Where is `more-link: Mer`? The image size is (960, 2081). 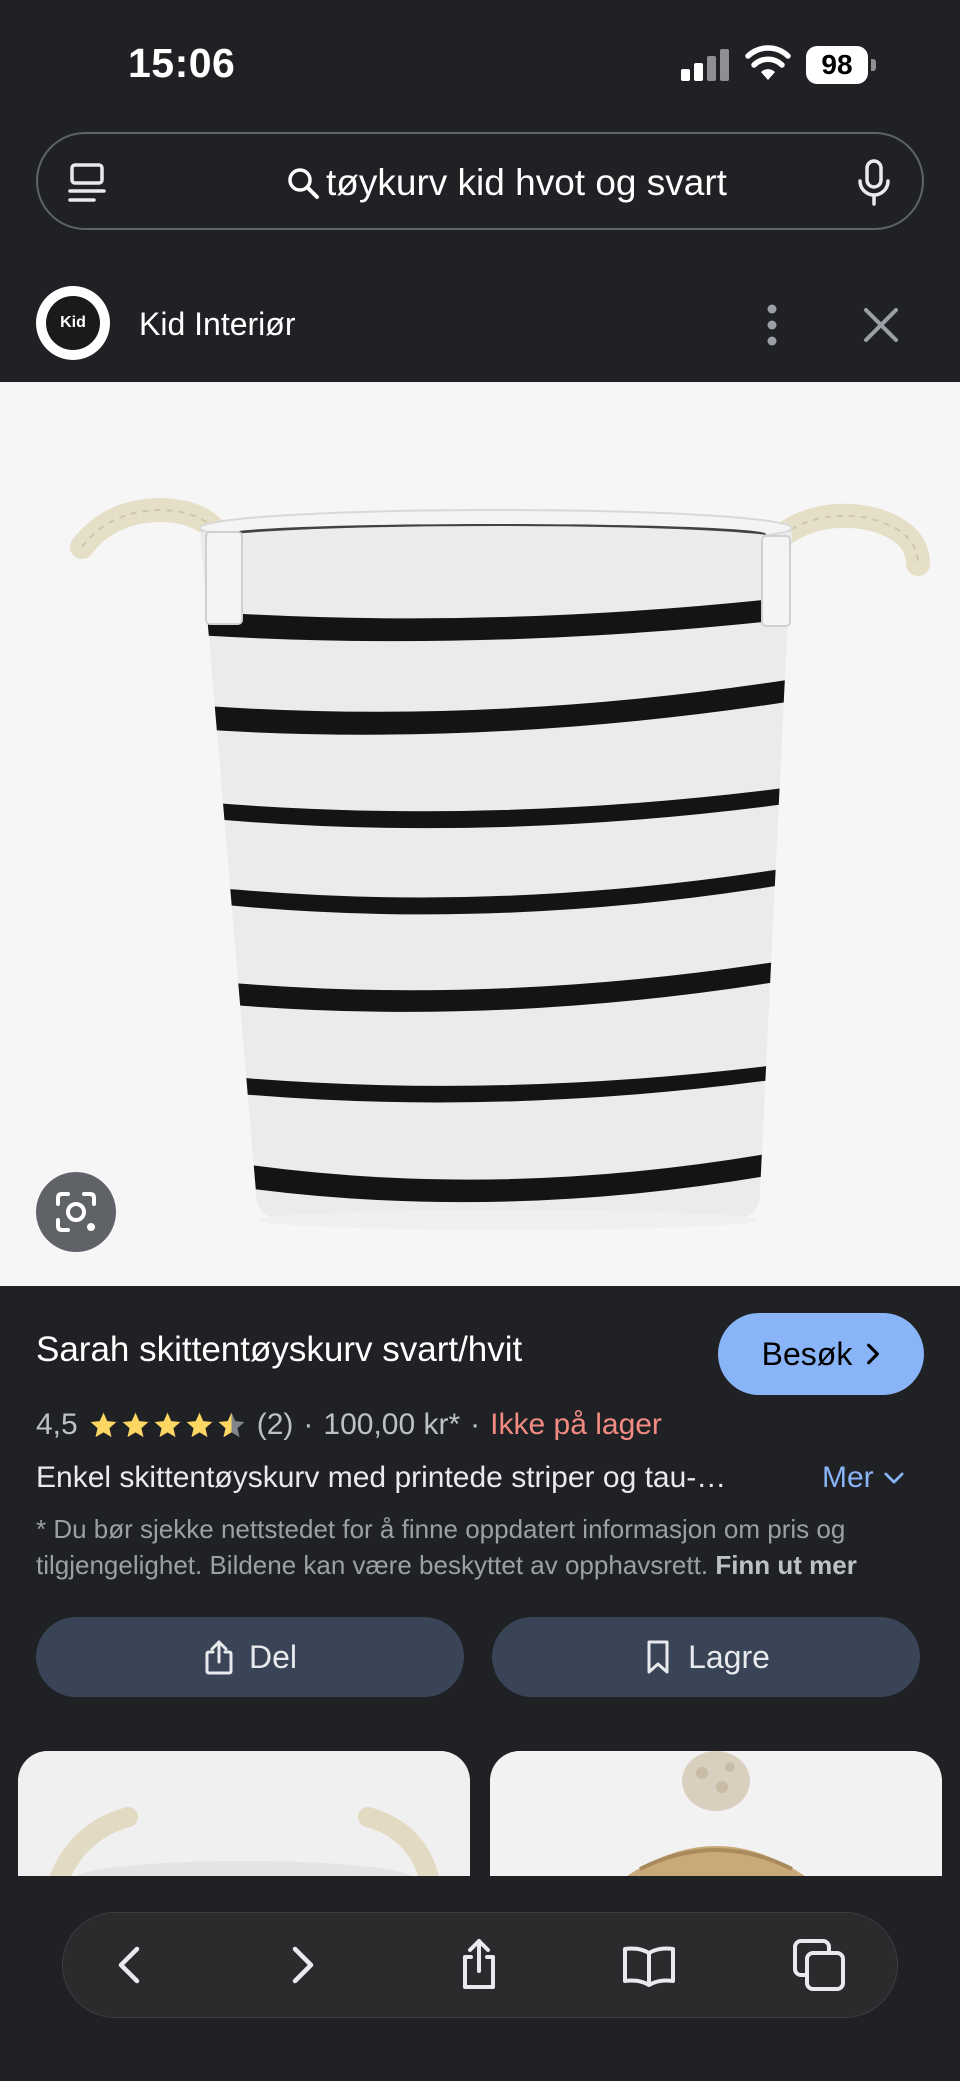 more-link: Mer is located at coordinates (863, 1478).